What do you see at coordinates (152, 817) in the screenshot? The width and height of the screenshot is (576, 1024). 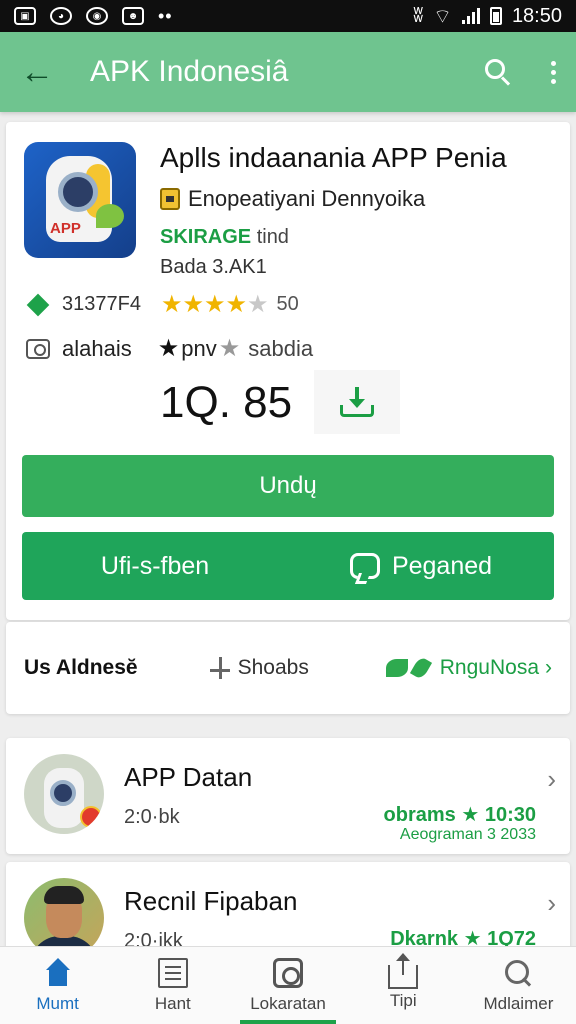 I see `list-item-subtitle: 2:0·bk` at bounding box center [152, 817].